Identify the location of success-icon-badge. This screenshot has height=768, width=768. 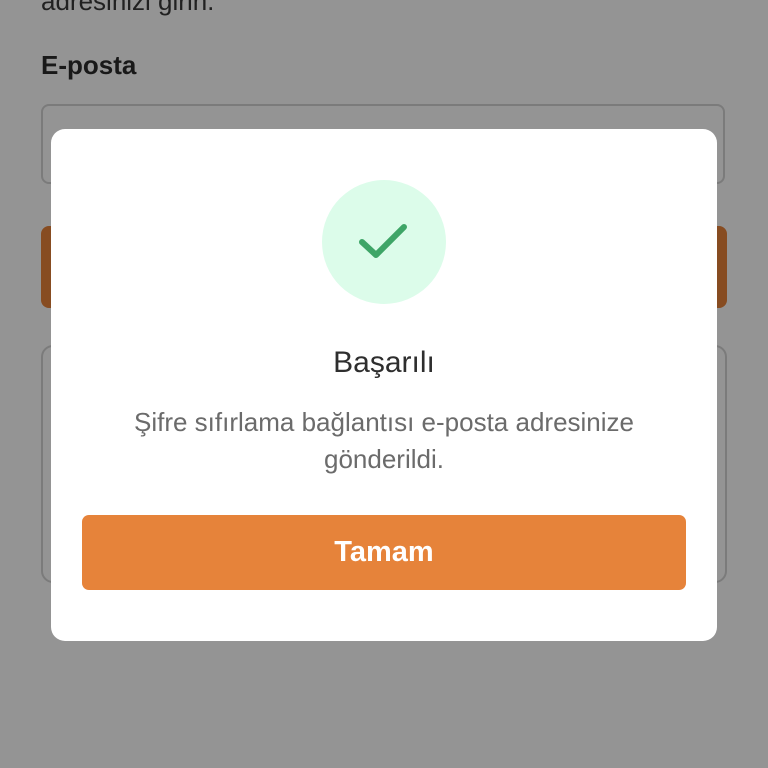
(384, 242).